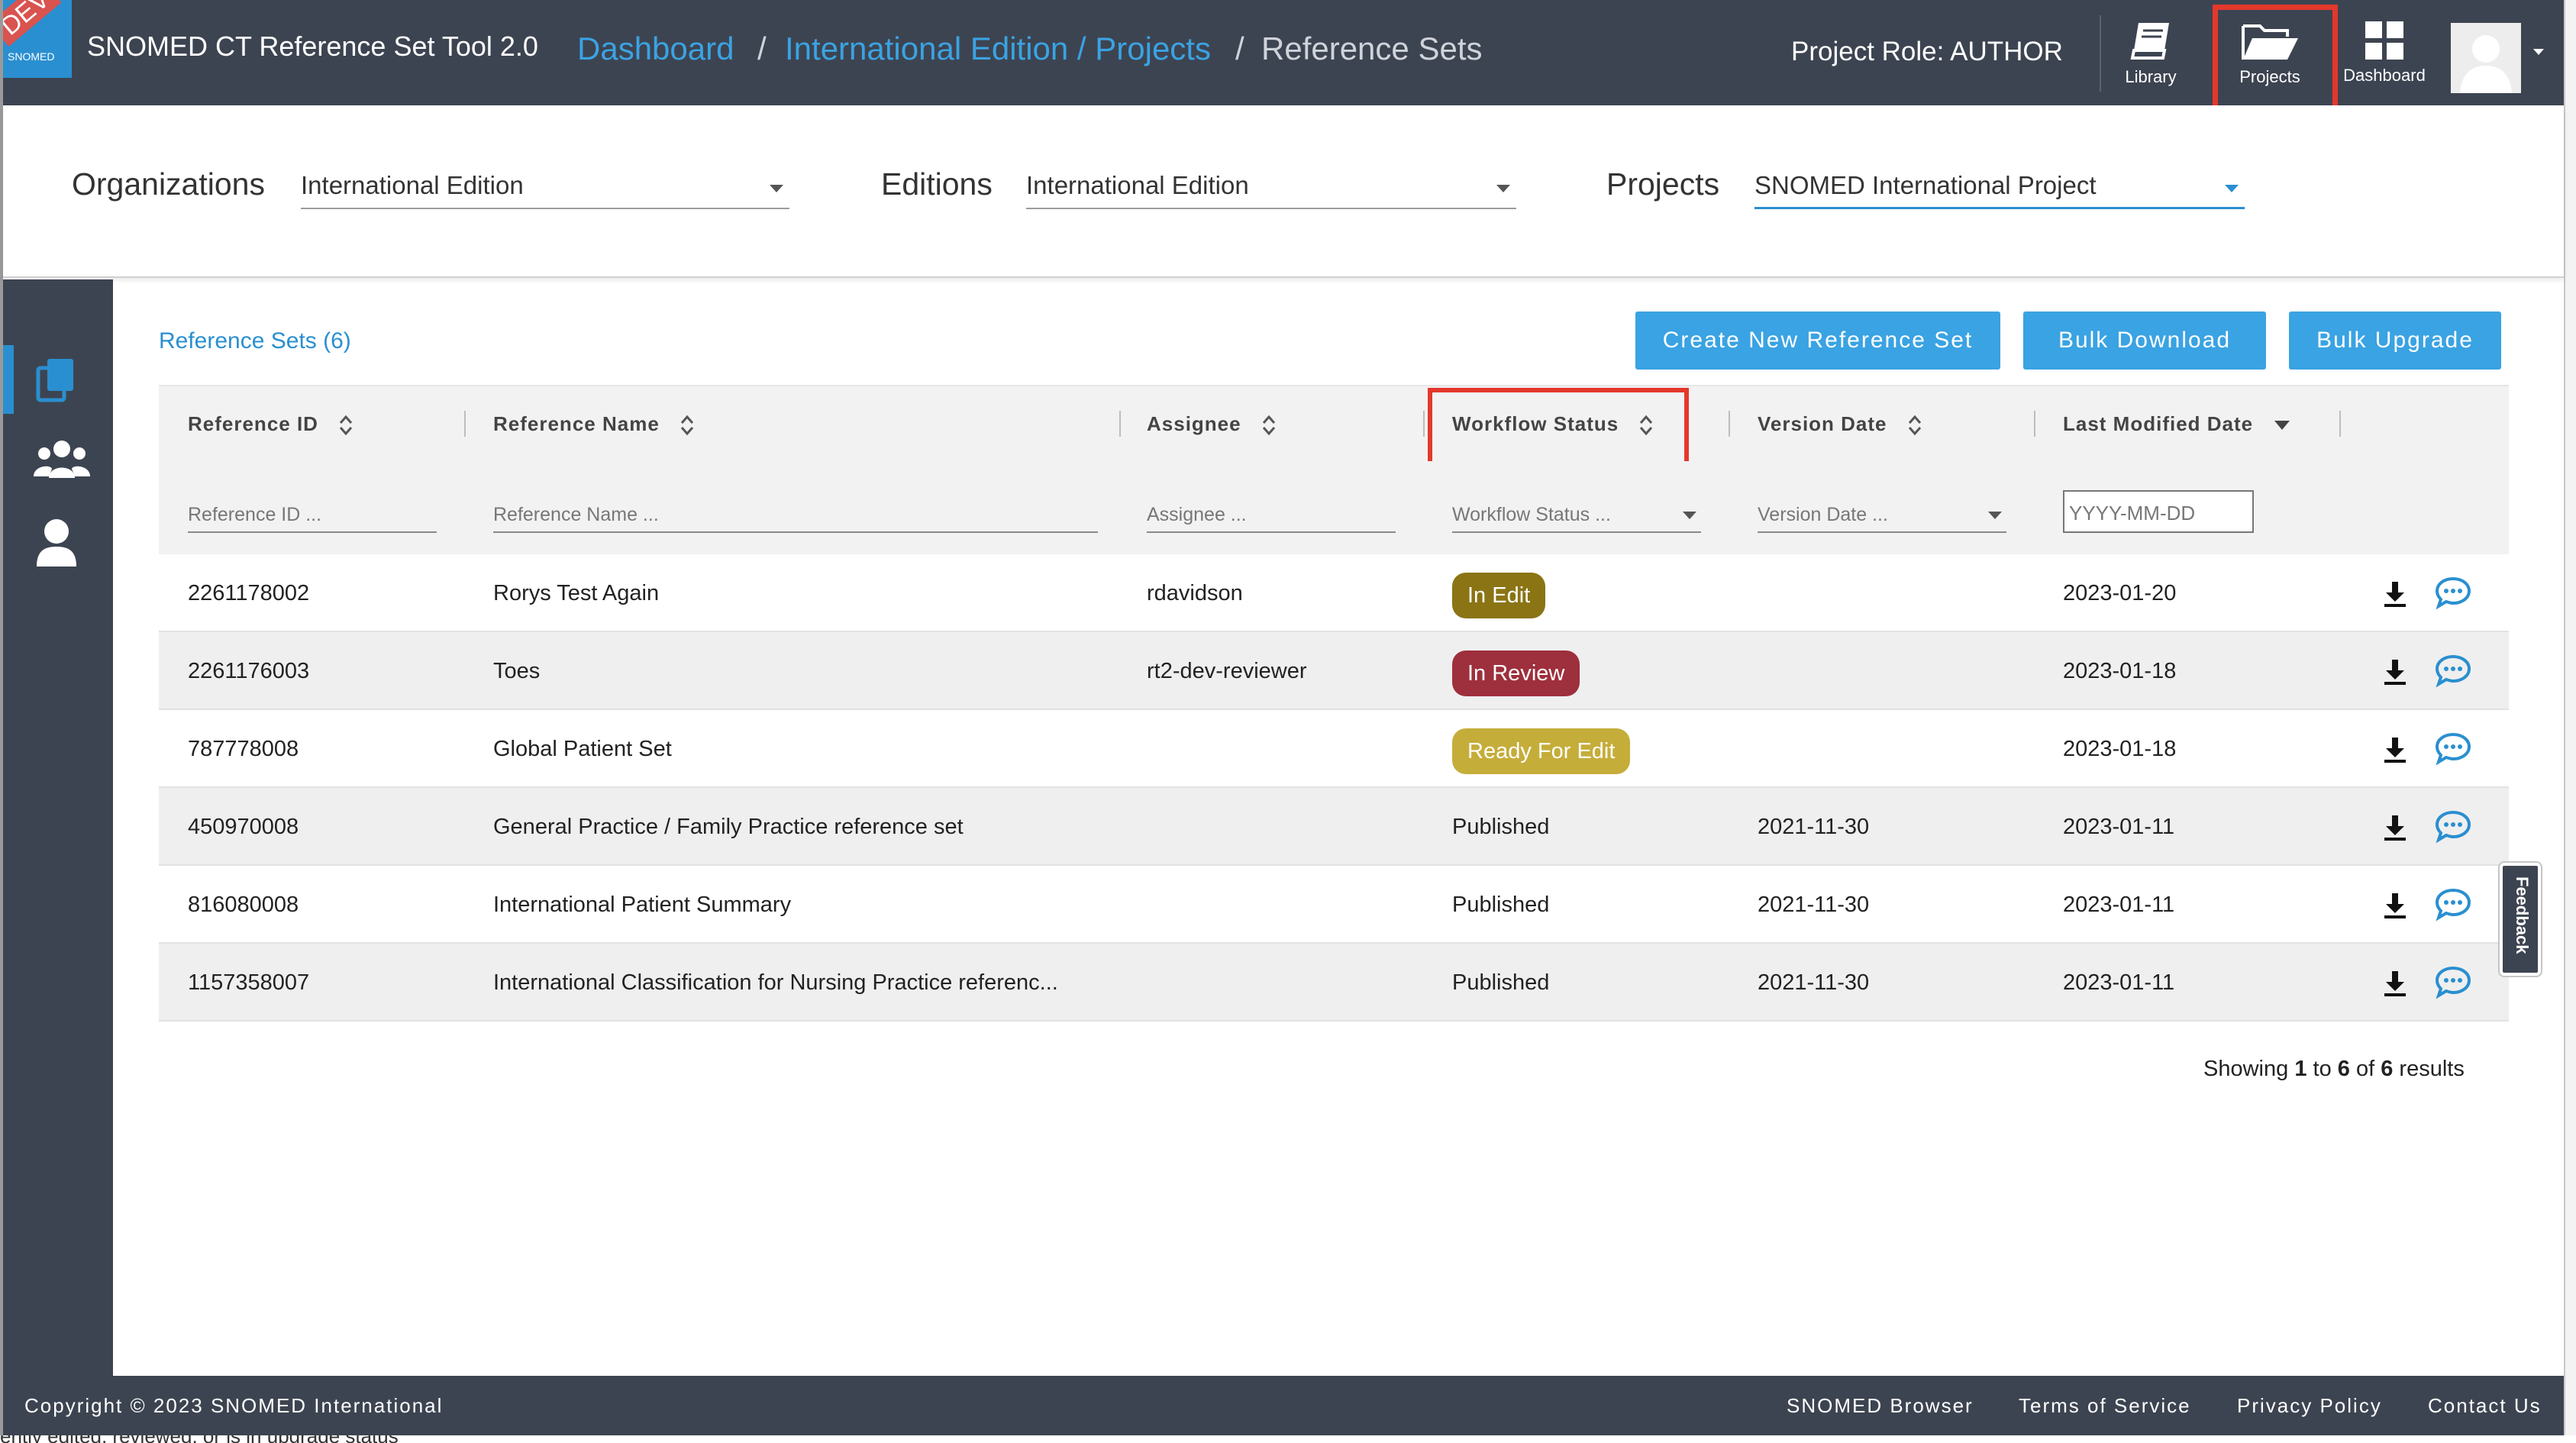 This screenshot has width=2576, height=1443. I want to click on nav-dashboard-button: Dashboard, so click(2384, 55).